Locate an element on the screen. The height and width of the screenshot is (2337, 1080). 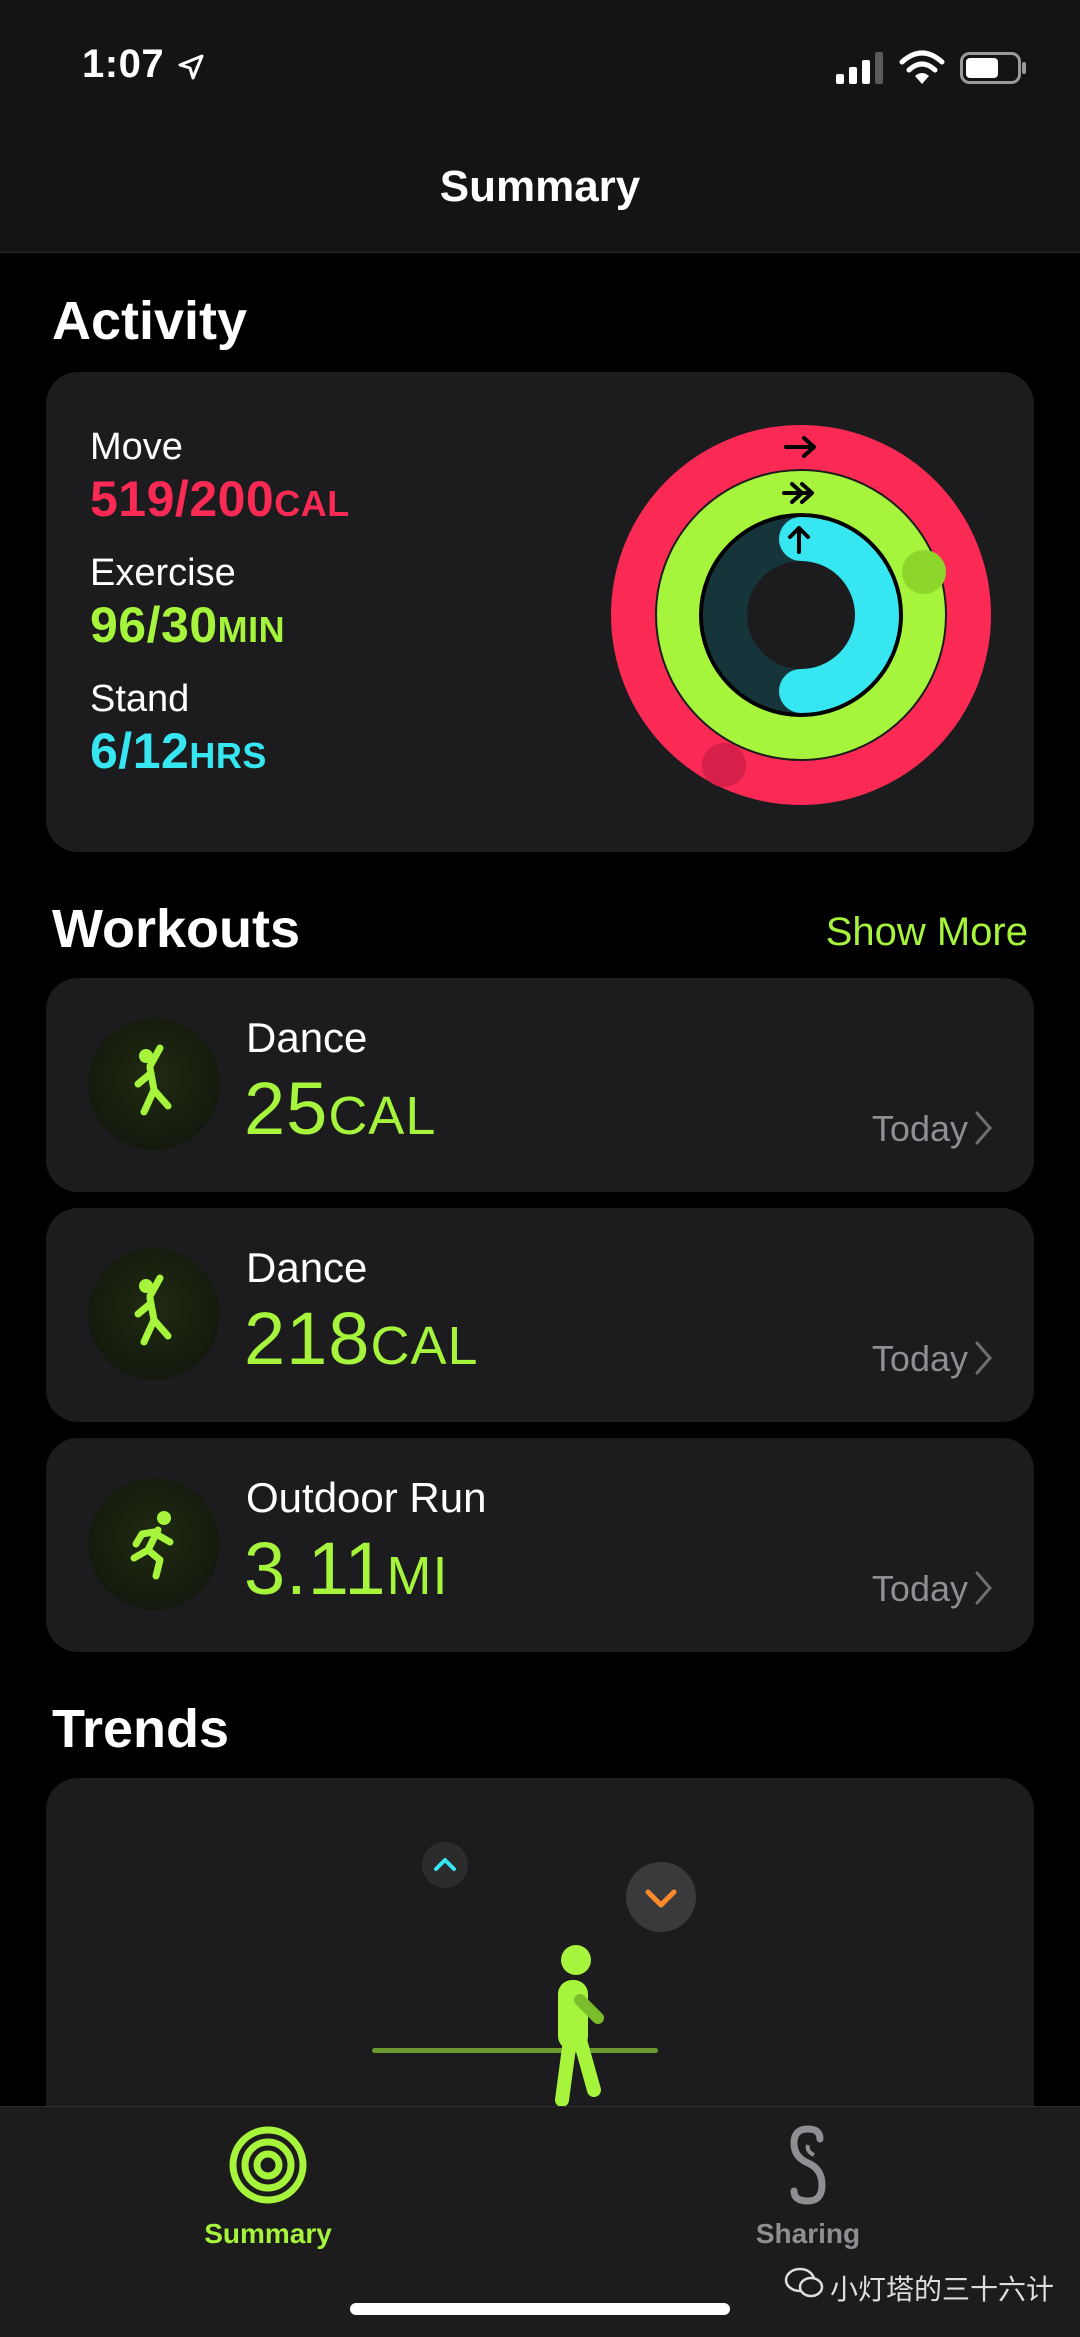
workout-row: Dance 25CAL Today is located at coordinates (540, 1085).